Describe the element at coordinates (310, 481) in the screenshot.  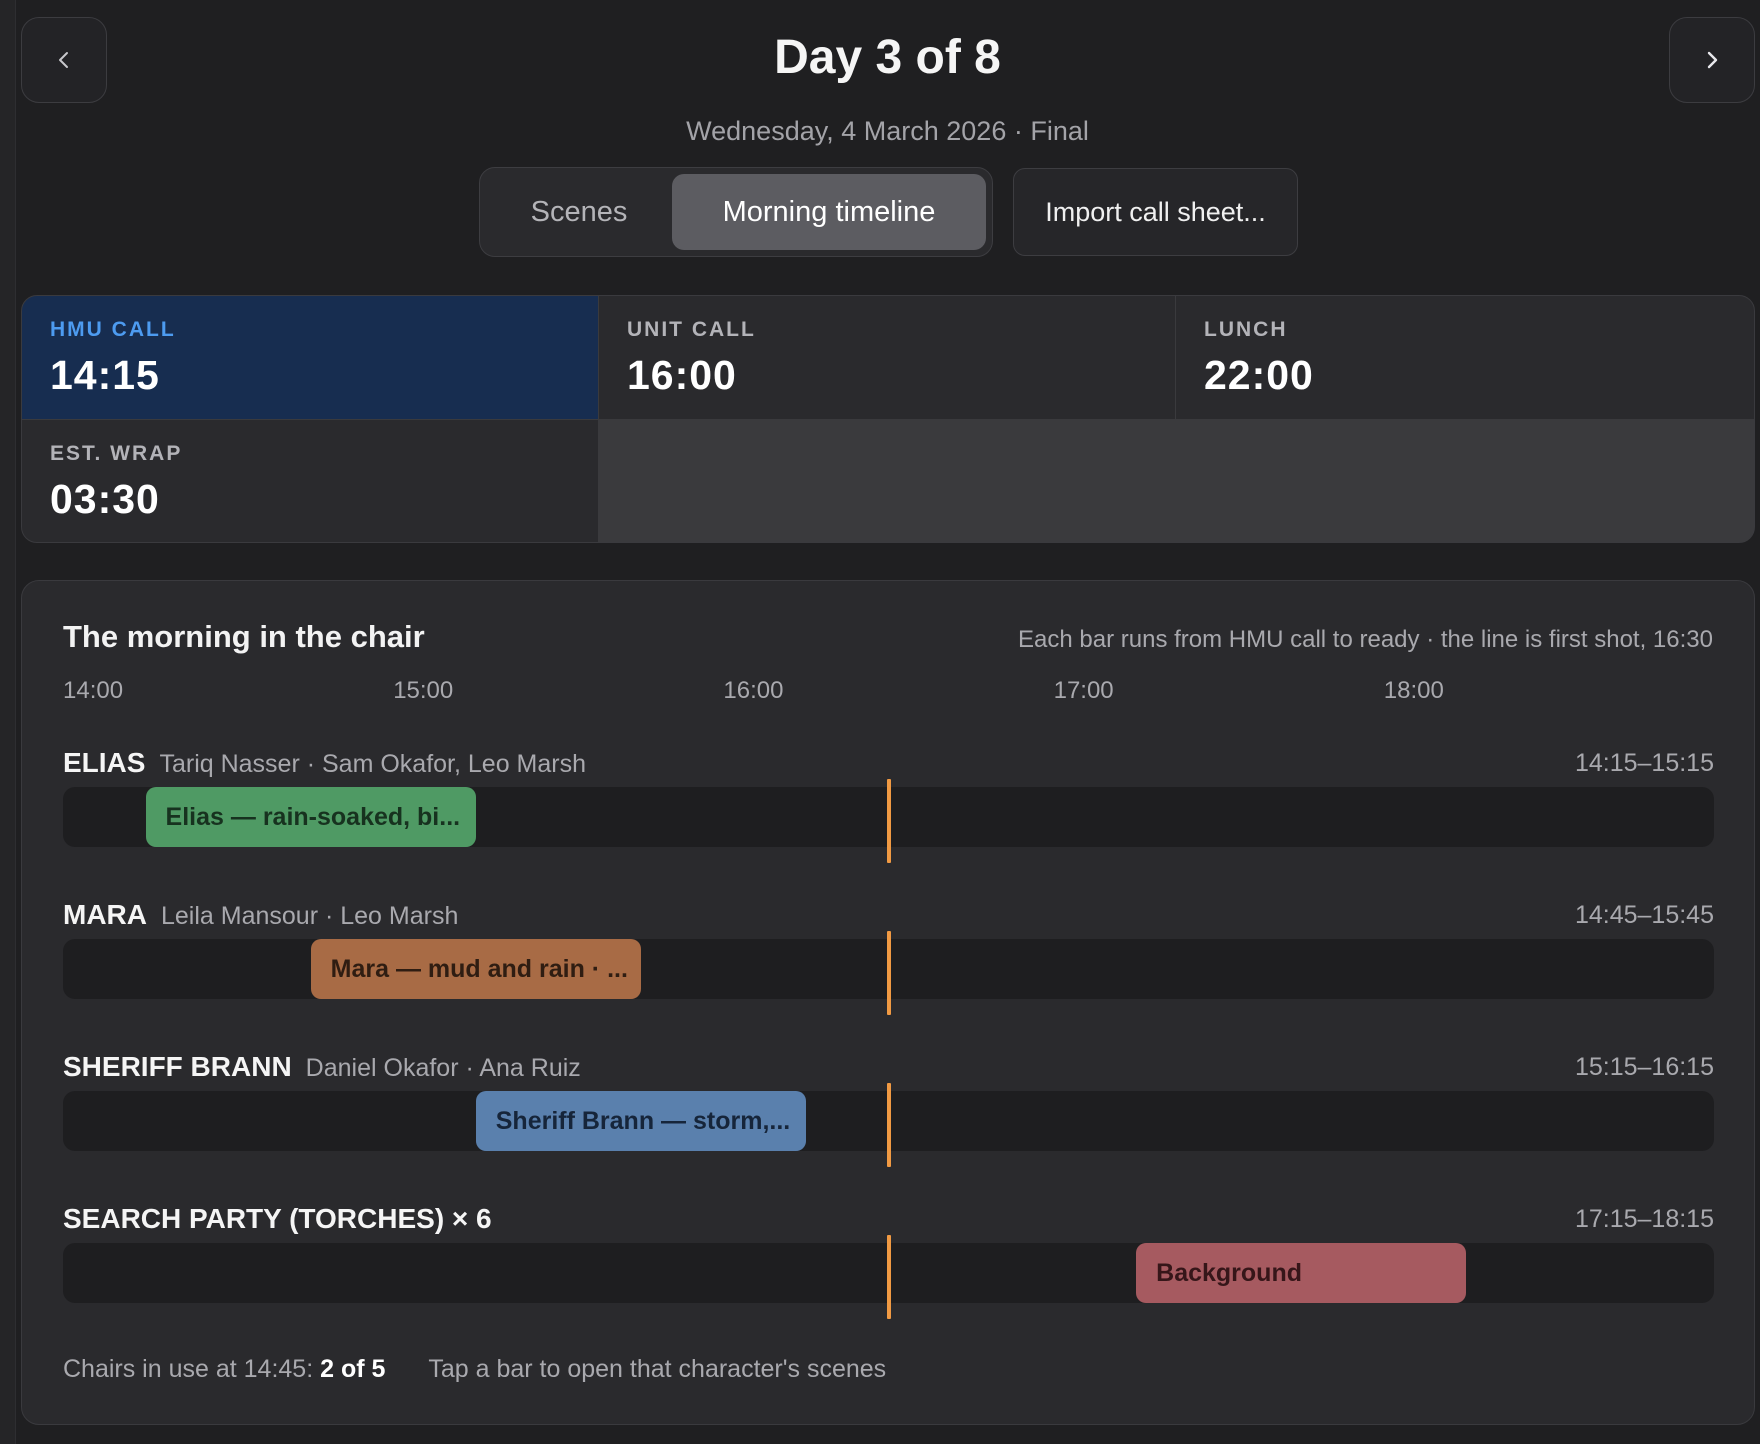
I see `call-cell-wrap: EST. WRAP 03:30` at that location.